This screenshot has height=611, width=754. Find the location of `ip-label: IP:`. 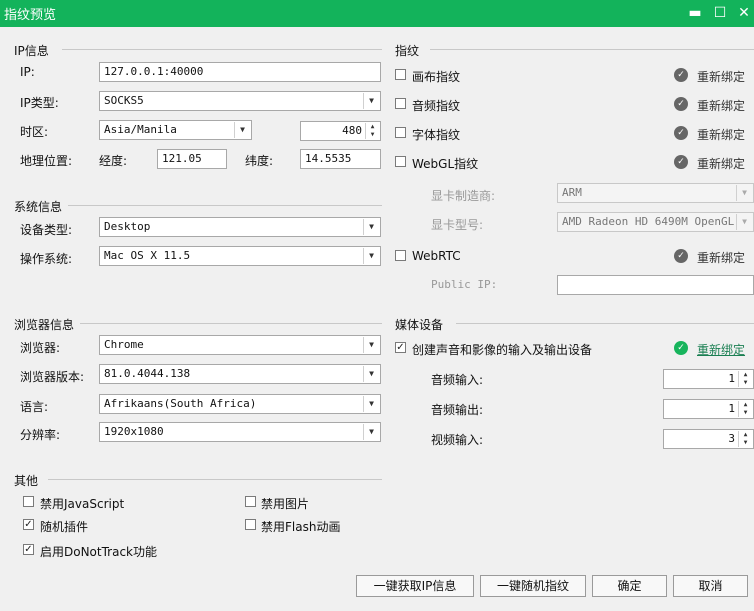

ip-label: IP: is located at coordinates (27, 72).